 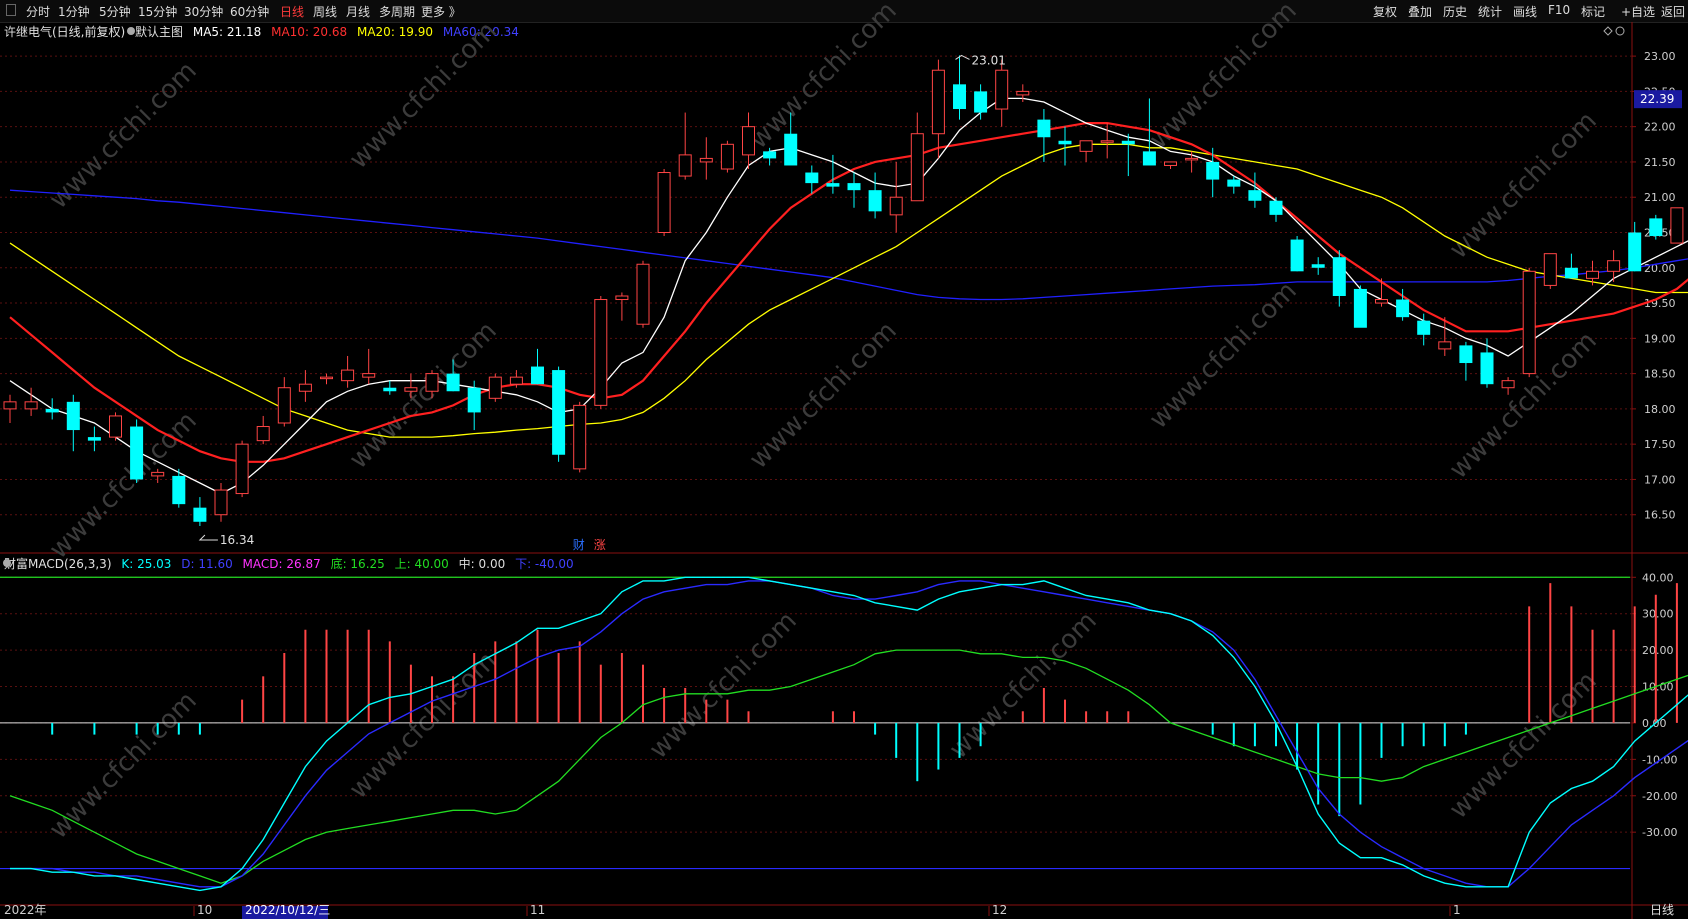 I want to click on y-tick-label: 17.00, so click(x=1660, y=479).